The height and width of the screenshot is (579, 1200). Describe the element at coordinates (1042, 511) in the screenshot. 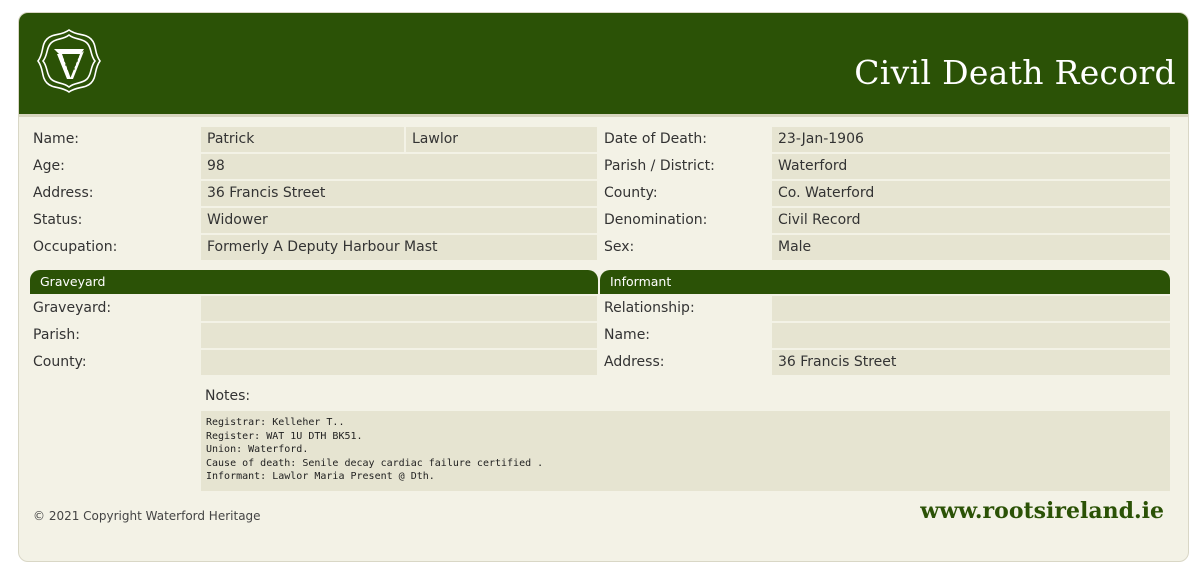

I see `site-url-link: www.rootsireland.ie` at that location.